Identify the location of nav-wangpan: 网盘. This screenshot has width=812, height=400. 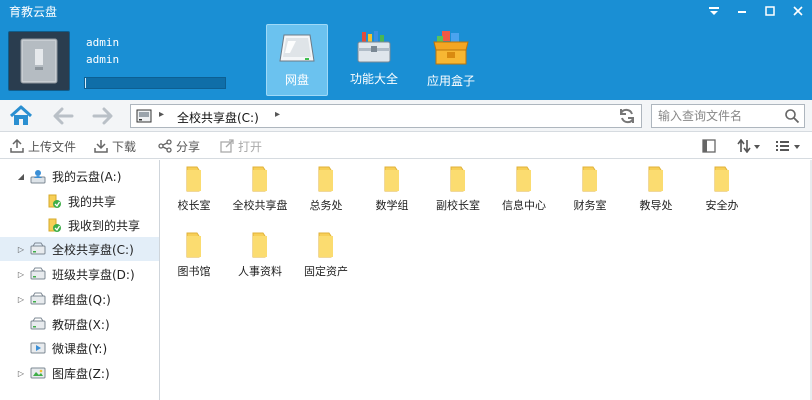
(297, 60).